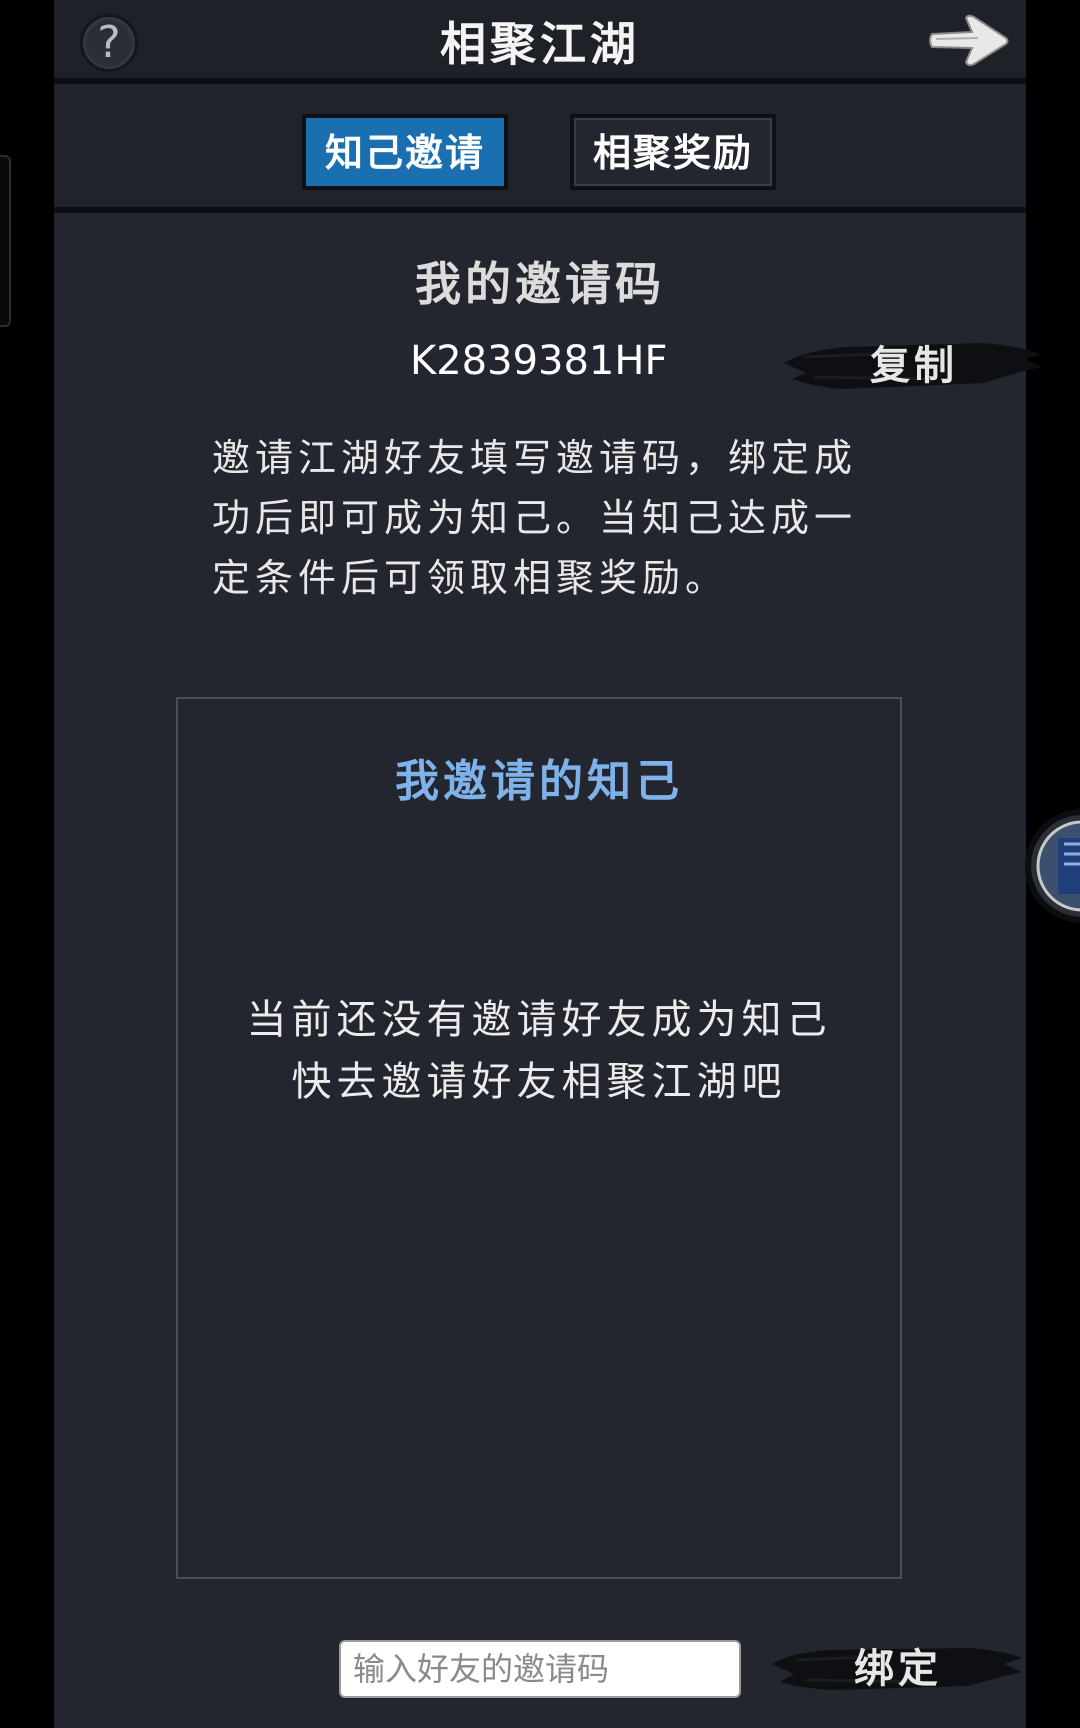 This screenshot has height=1728, width=1080. Describe the element at coordinates (539, 1051) in the screenshot. I see `empty-state-message: 当前还没有邀请好友成为知己 快去邀请好友相聚江湖吧` at that location.